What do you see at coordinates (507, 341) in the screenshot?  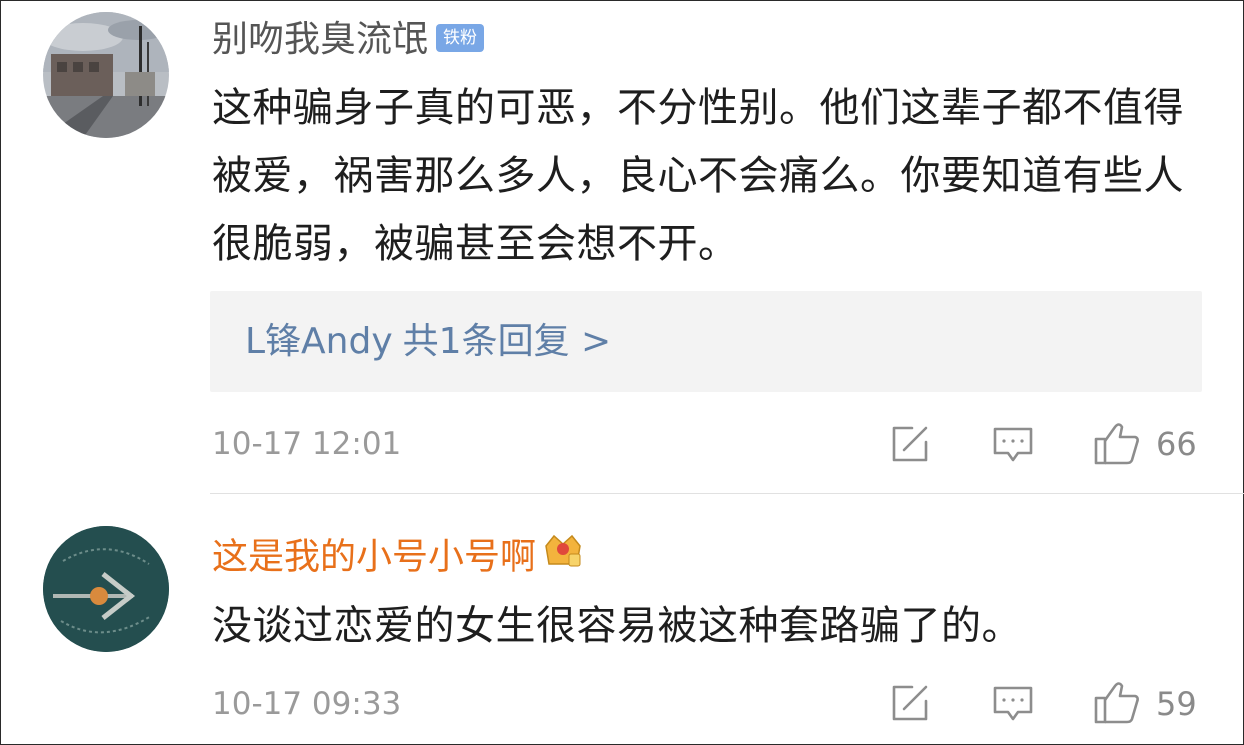 I see `reply-summary: 共1条回复 >` at bounding box center [507, 341].